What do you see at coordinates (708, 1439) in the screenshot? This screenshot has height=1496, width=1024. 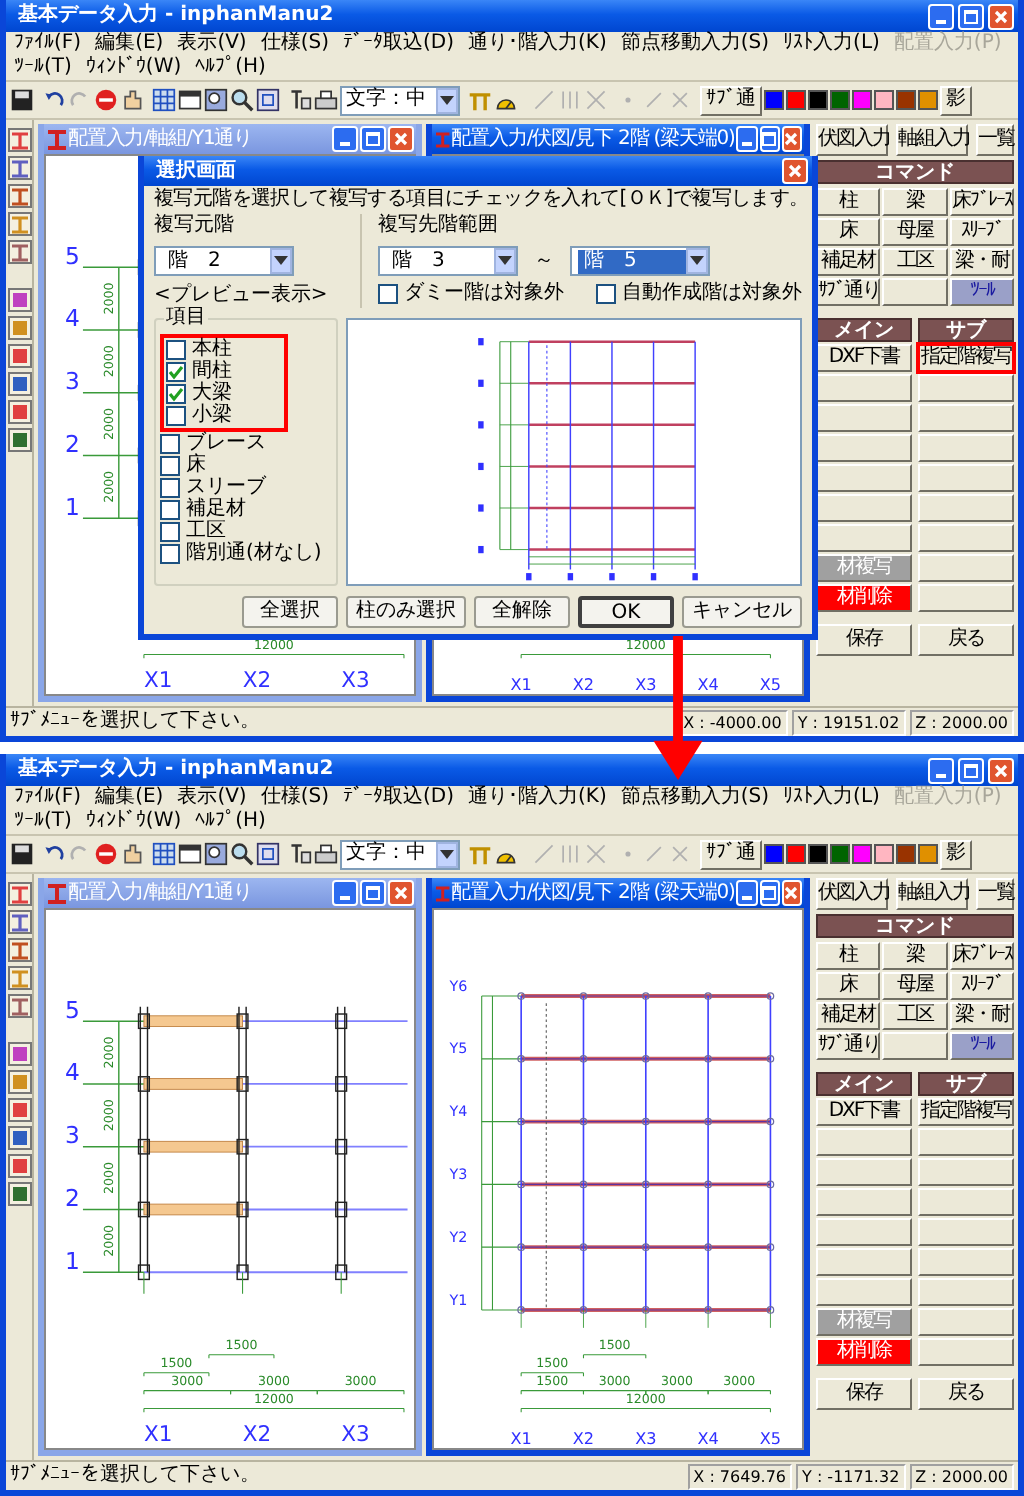 I see `axis-label: X4` at bounding box center [708, 1439].